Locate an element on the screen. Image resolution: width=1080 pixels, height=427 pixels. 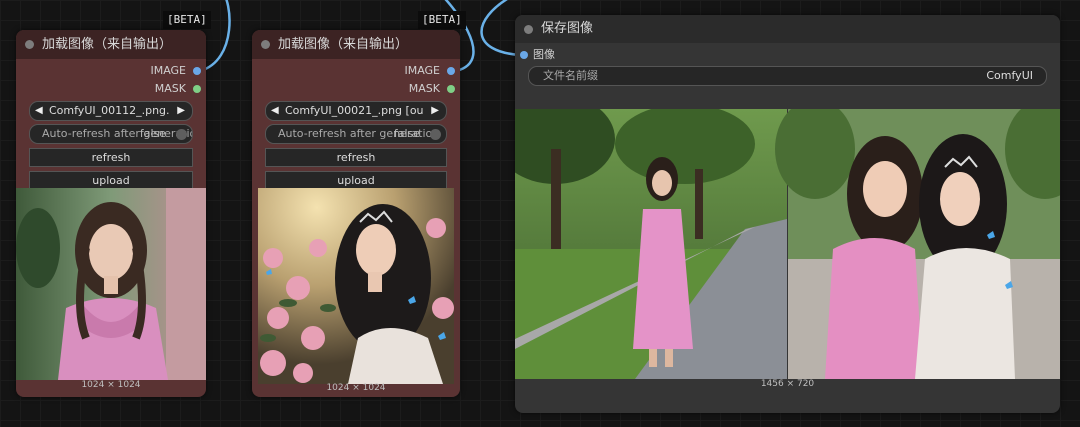
image-input-socket is located at coordinates (524, 55).